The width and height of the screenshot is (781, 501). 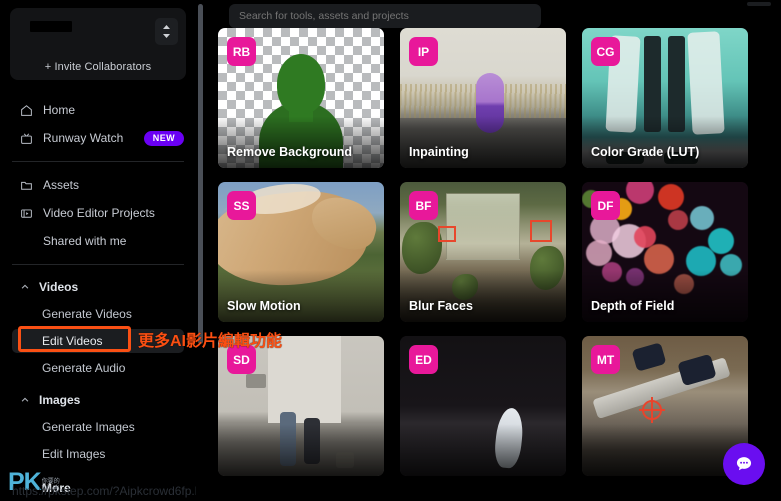 I want to click on annotation-text: 更多AI影片編輯功能, so click(x=210, y=341).